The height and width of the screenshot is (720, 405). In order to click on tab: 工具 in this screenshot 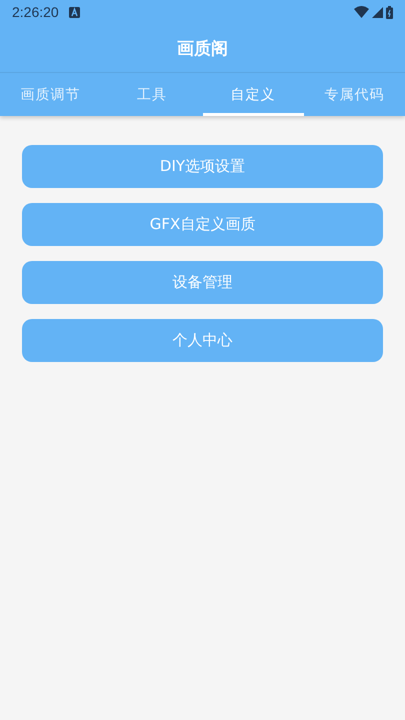, I will do `click(151, 94)`.